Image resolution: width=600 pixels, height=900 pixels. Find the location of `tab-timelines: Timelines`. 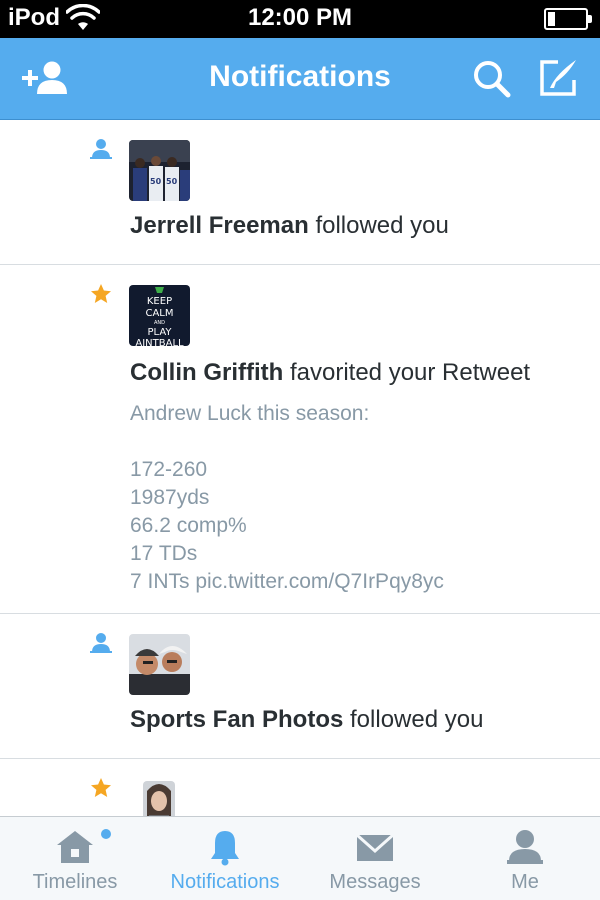

tab-timelines: Timelines is located at coordinates (75, 858).